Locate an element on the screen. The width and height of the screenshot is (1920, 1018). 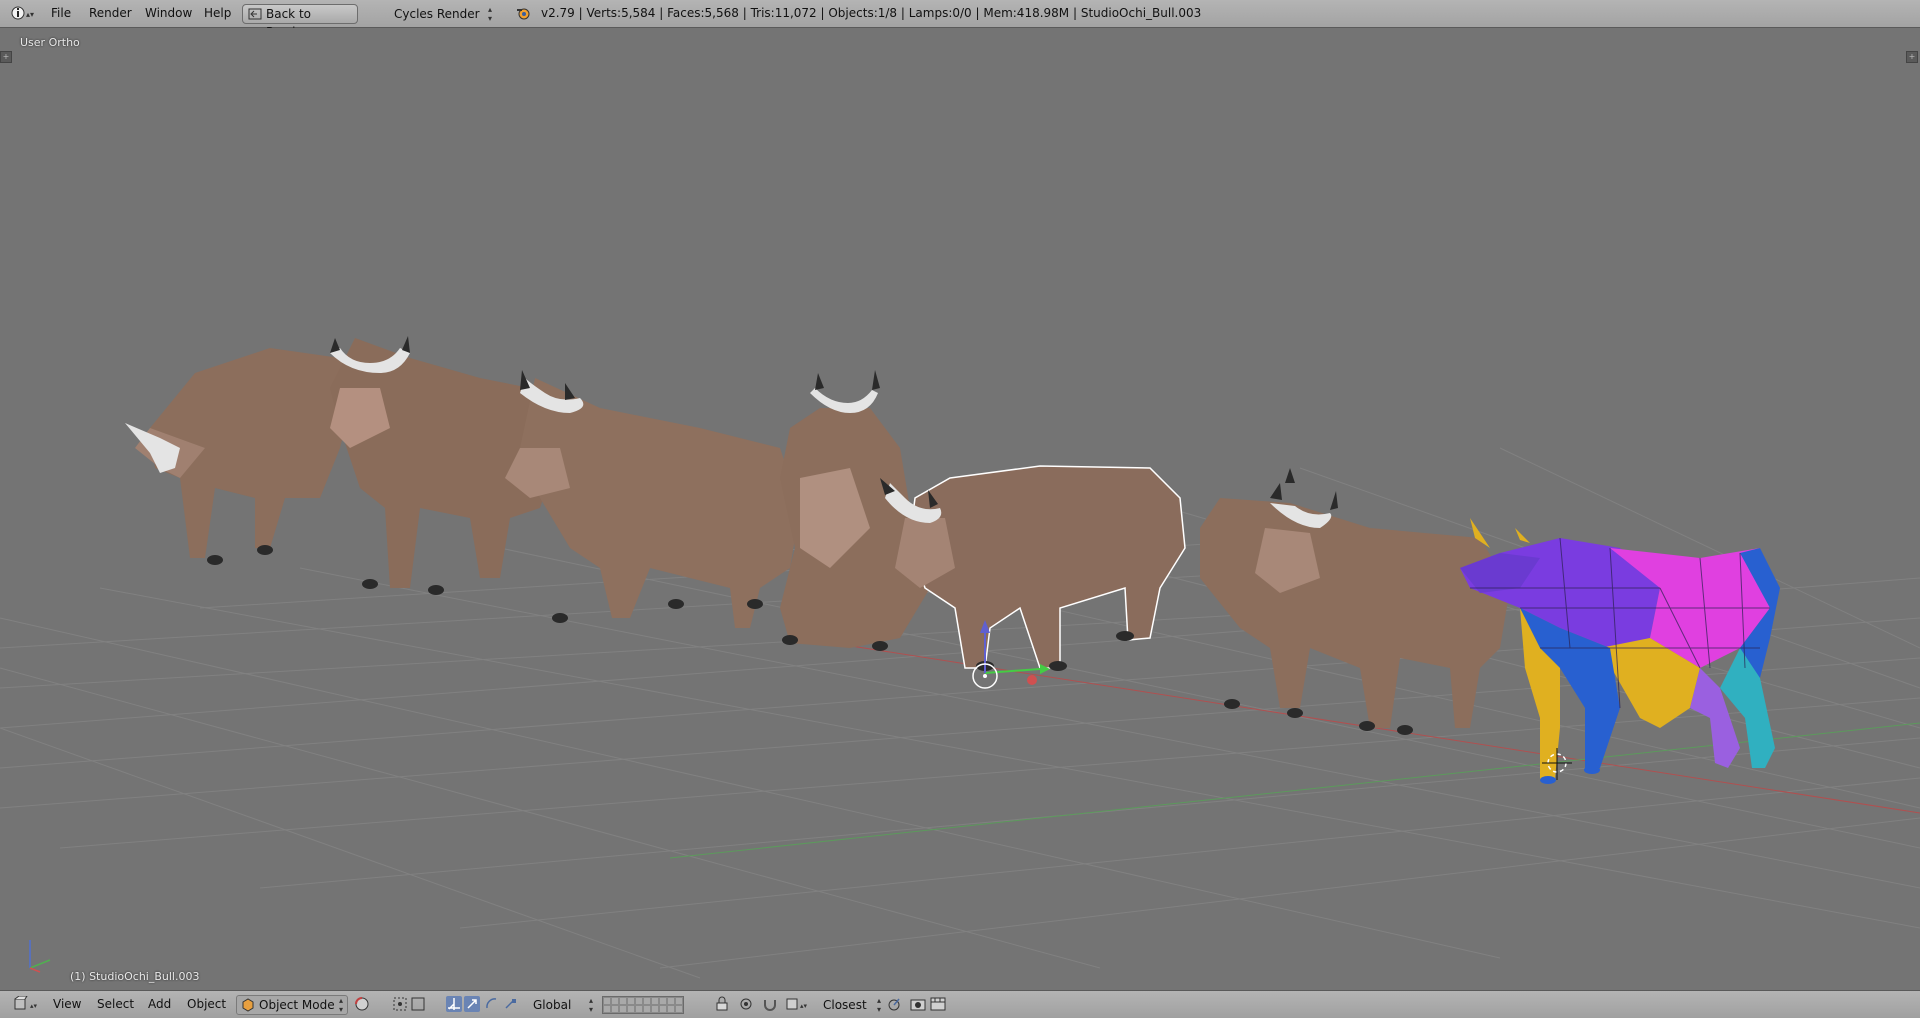
menu-window: Window is located at coordinates (168, 13).